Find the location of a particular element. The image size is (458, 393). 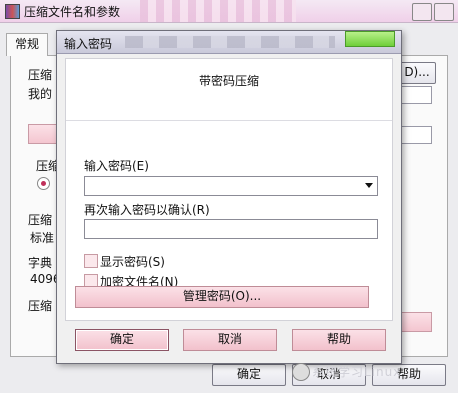

watermark: 系统学习Linux is located at coordinates (372, 371).